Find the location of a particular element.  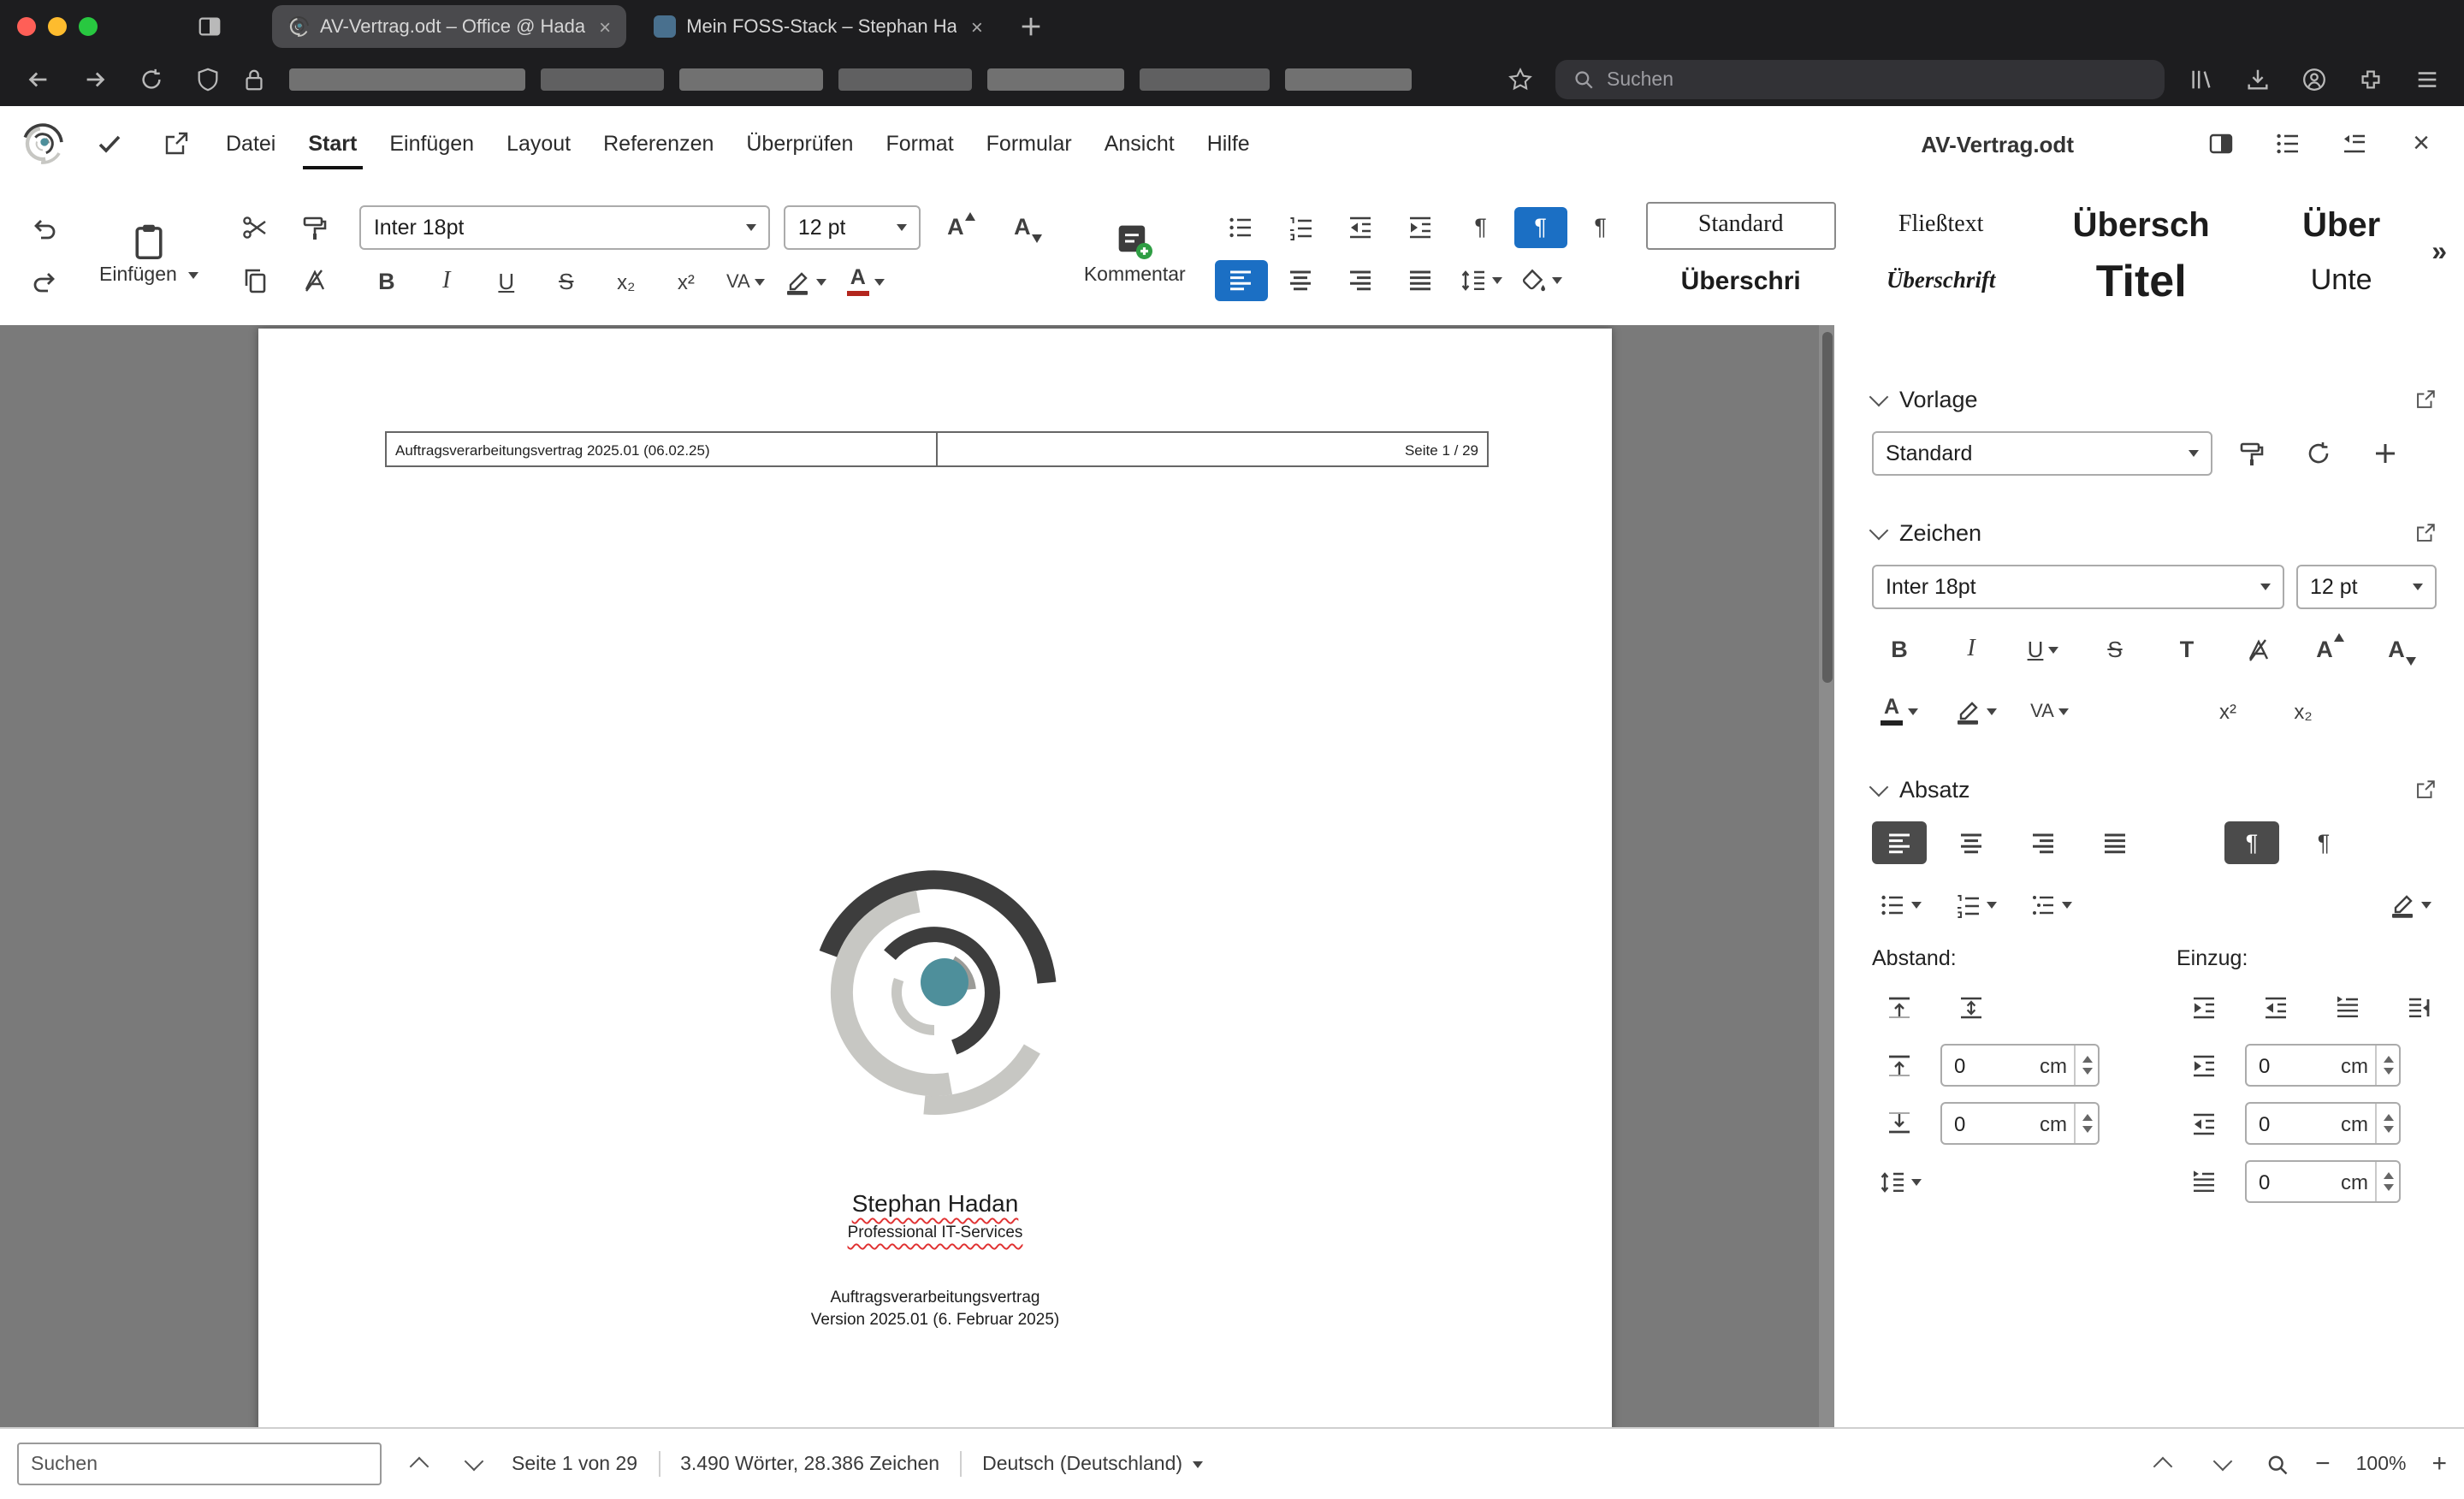

tab-av-vertrag: AV-Vertrag.odt – Office @ Hada × is located at coordinates (449, 27).